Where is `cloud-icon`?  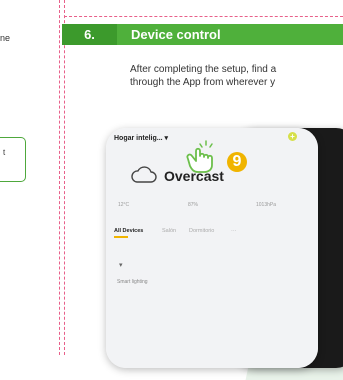
cloud-icon is located at coordinates (144, 174).